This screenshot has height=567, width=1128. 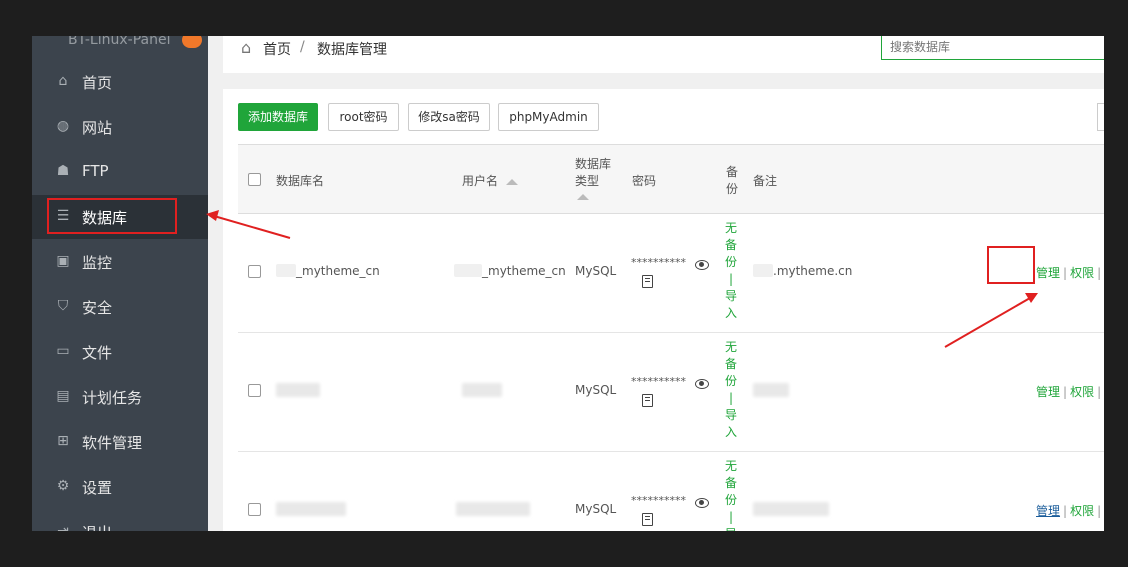 I want to click on breadcrumb-home: 首页, so click(x=277, y=49).